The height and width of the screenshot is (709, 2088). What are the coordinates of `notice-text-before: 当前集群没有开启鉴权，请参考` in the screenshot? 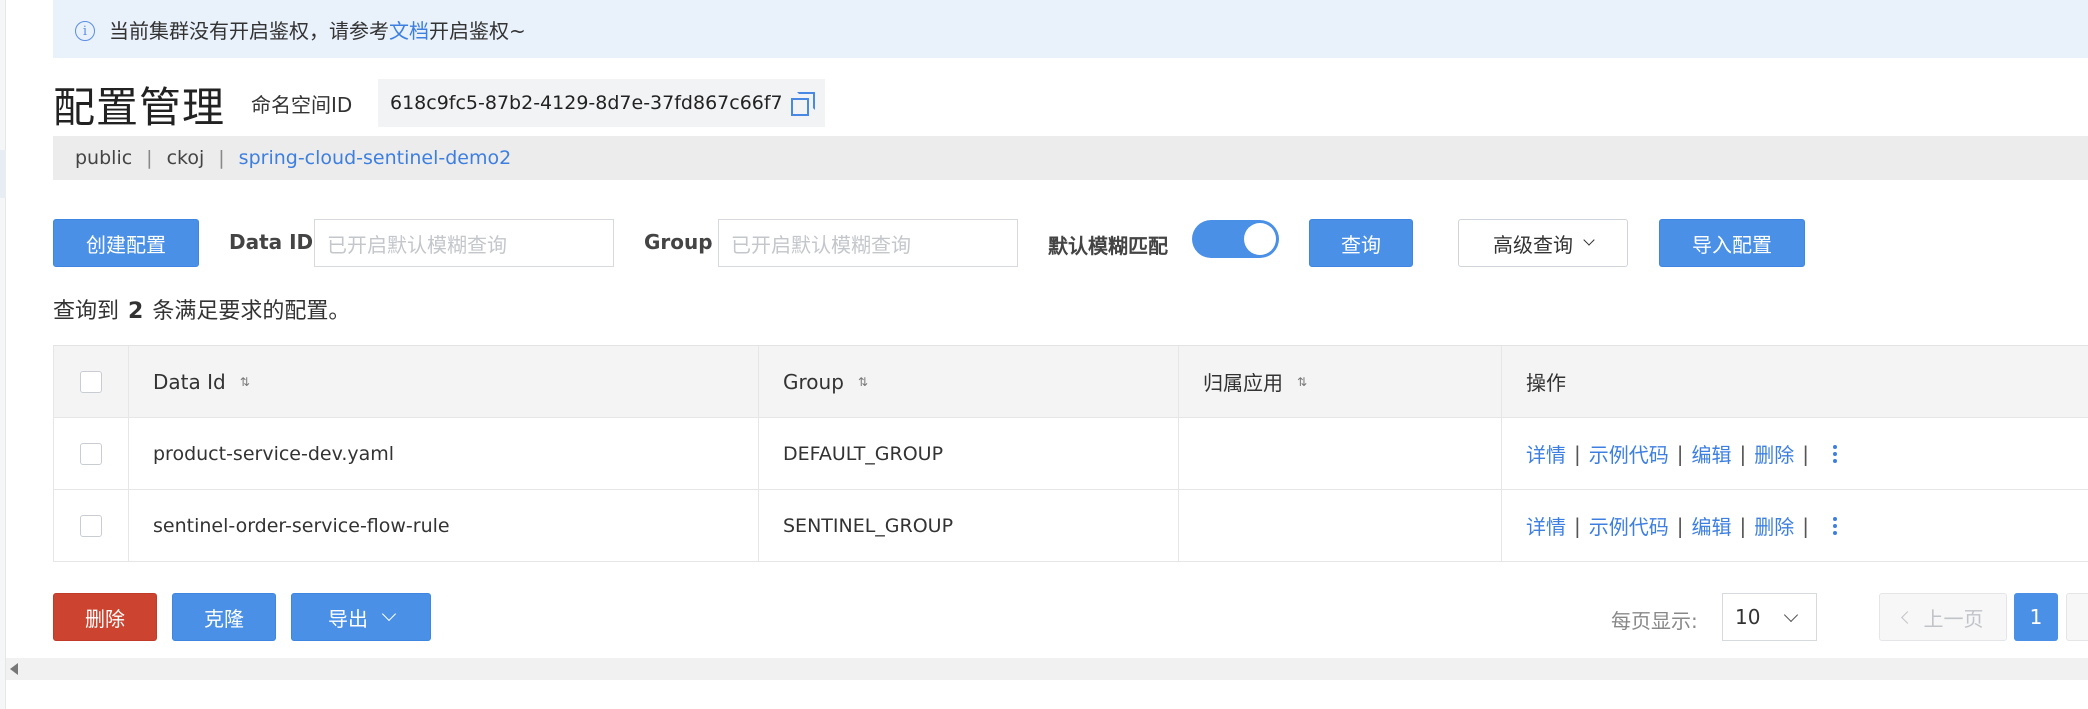 It's located at (249, 30).